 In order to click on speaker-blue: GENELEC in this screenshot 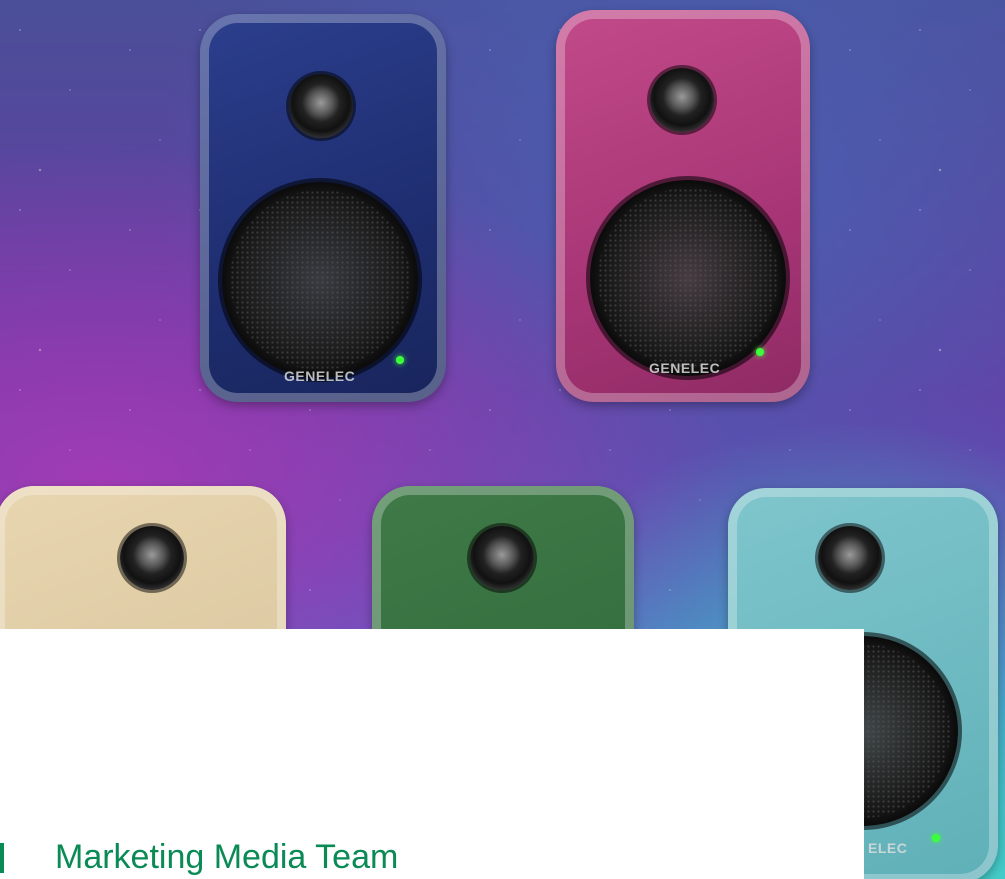, I will do `click(323, 208)`.